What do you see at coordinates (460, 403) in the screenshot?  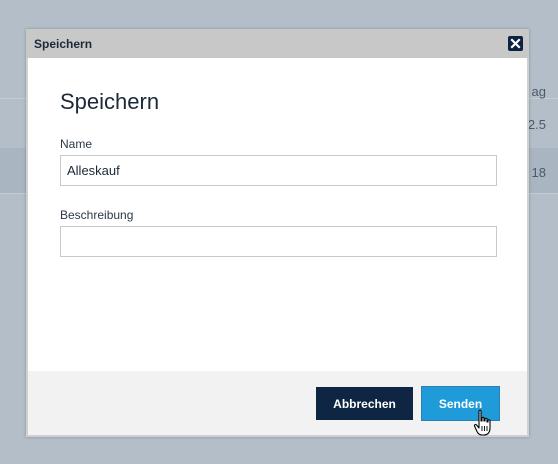 I see `submit-button: Senden` at bounding box center [460, 403].